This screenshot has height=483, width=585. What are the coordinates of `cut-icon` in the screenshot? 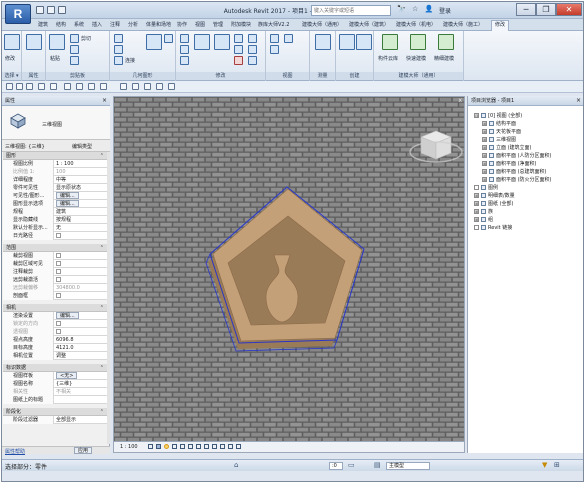 It's located at (74, 38).